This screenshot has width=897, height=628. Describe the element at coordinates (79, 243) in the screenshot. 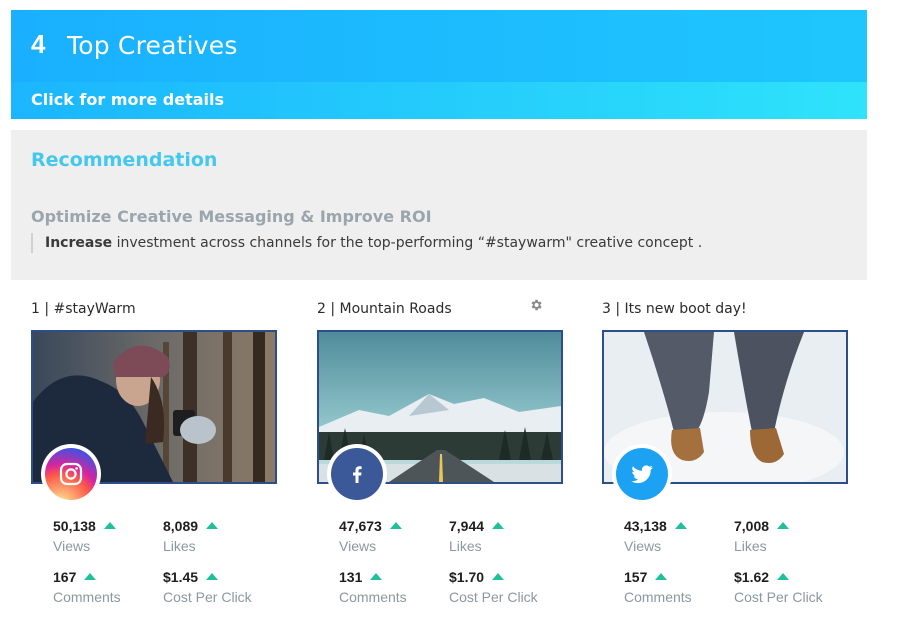

I see `recommendation-body-bold: Increase` at that location.